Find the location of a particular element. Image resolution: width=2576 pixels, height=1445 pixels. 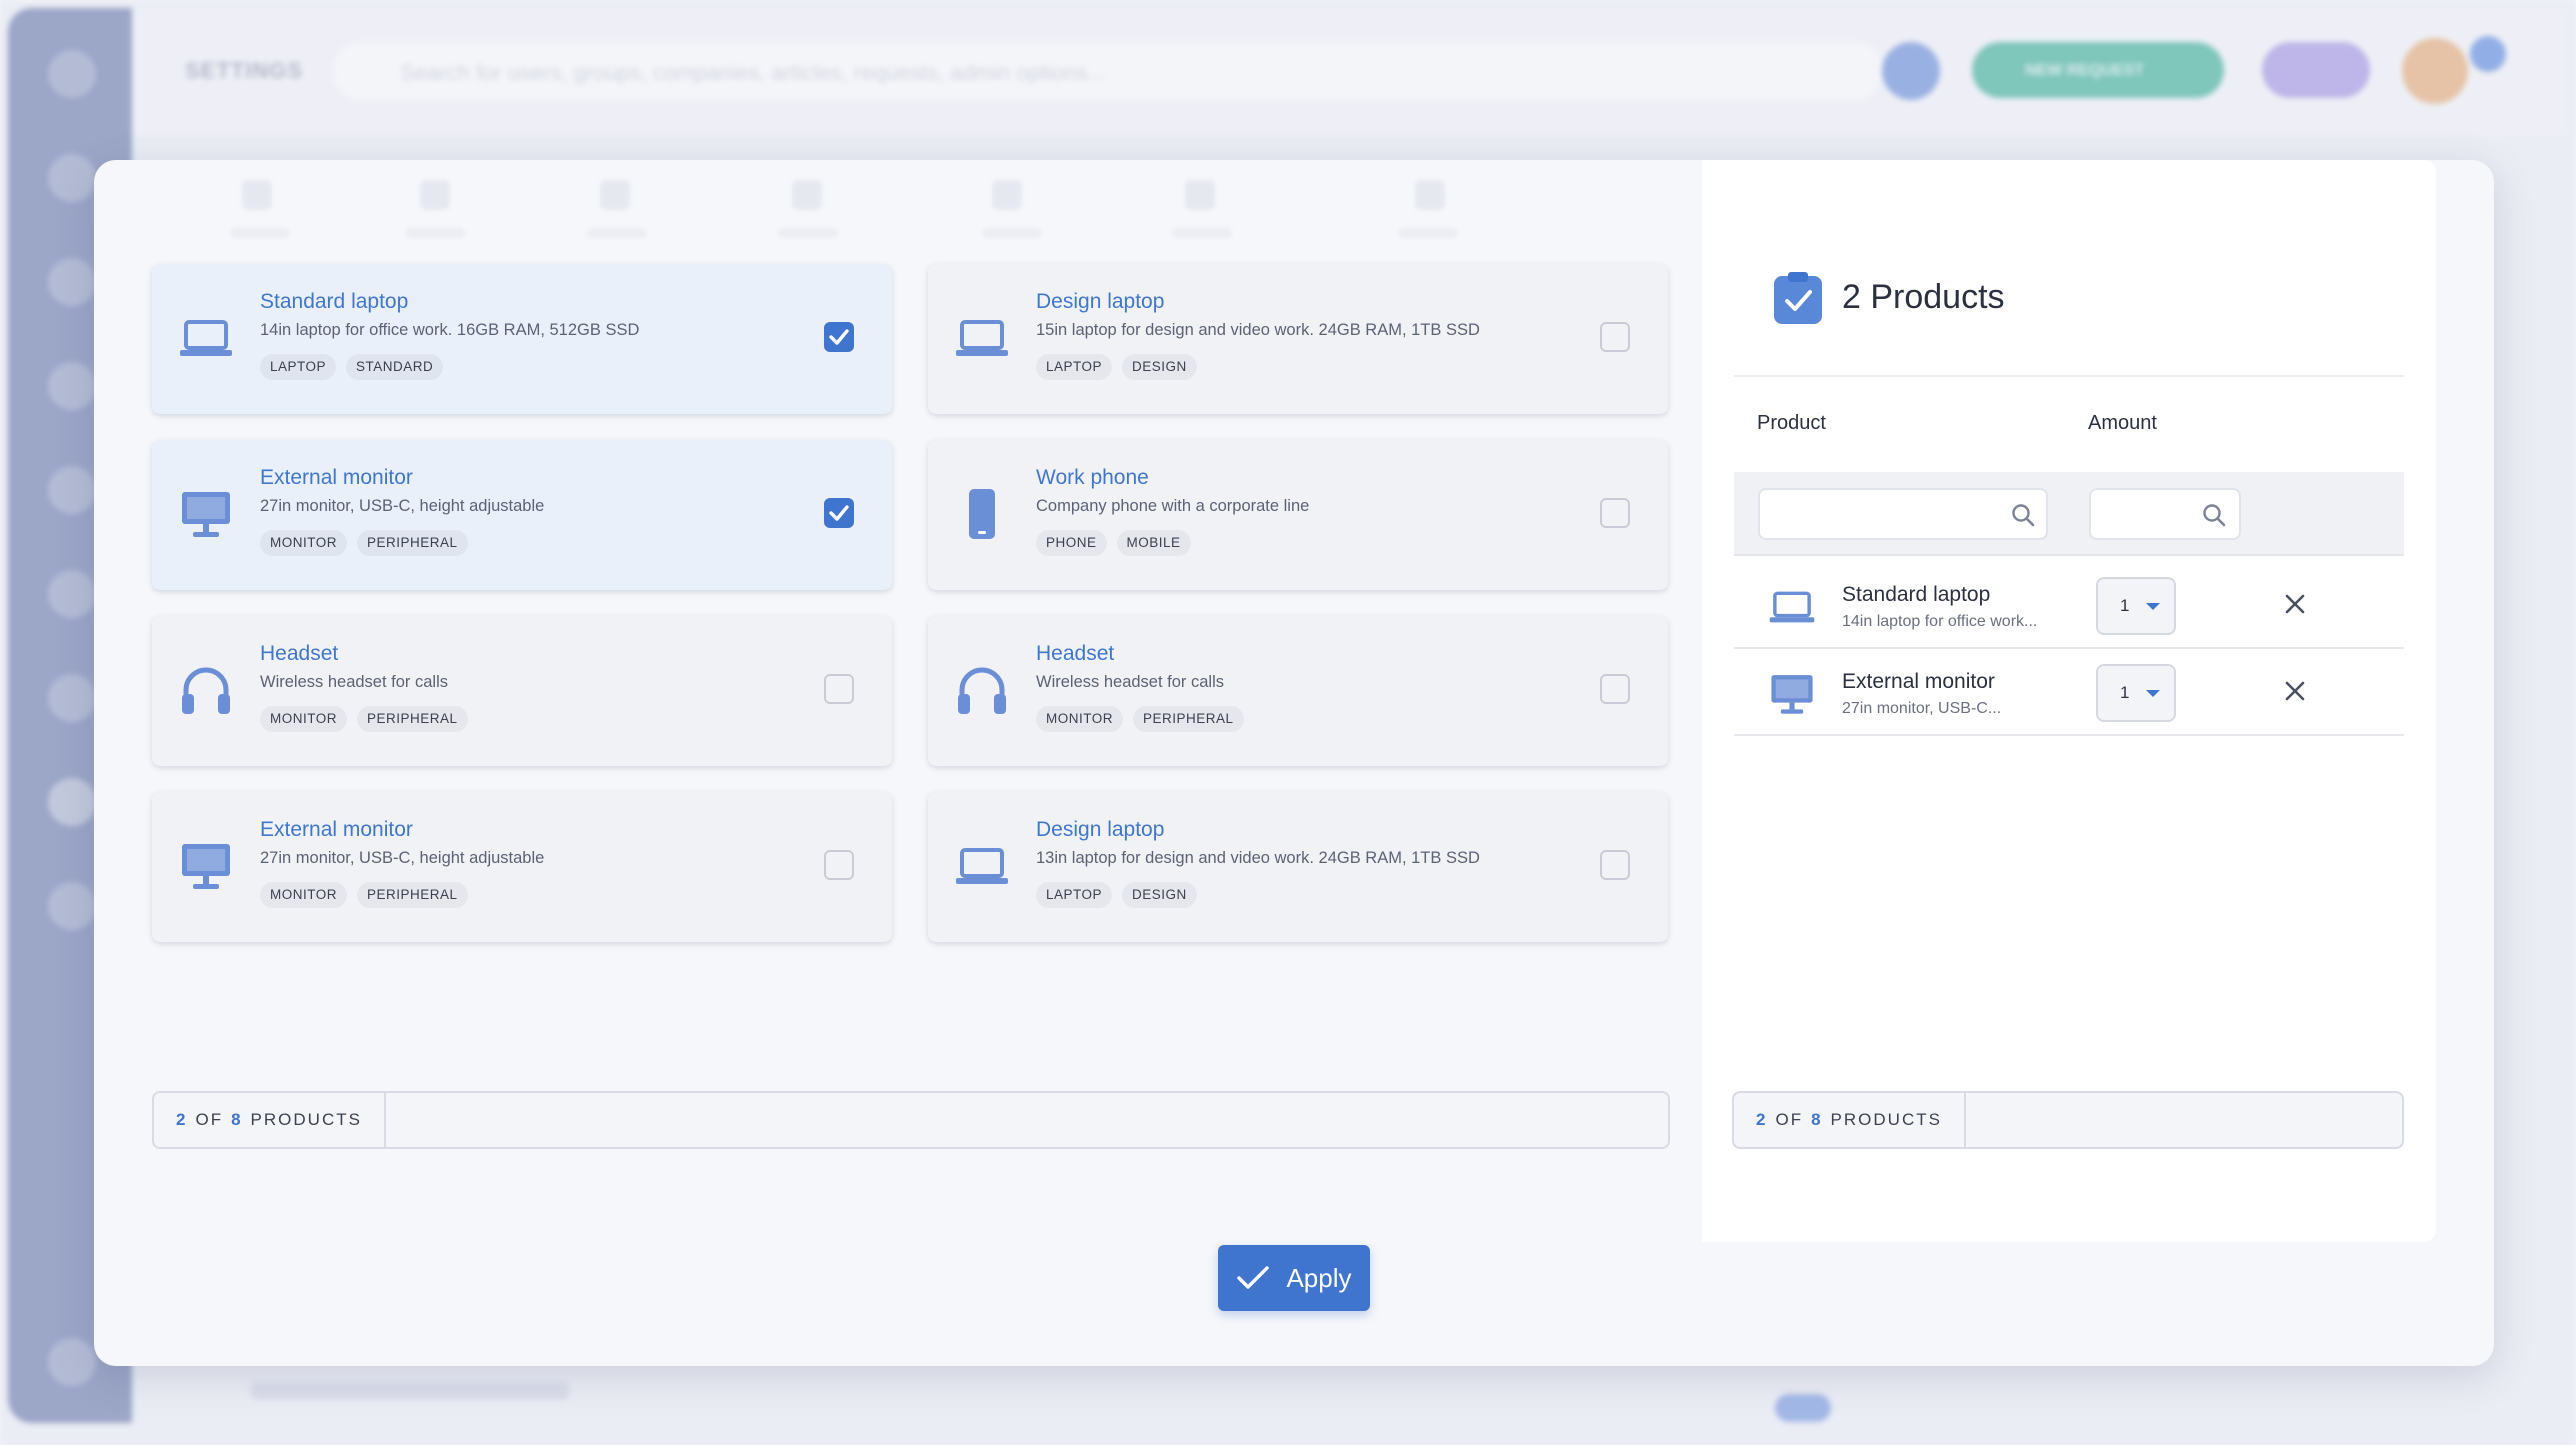

panel-count-selected: 2 is located at coordinates (1762, 1119).